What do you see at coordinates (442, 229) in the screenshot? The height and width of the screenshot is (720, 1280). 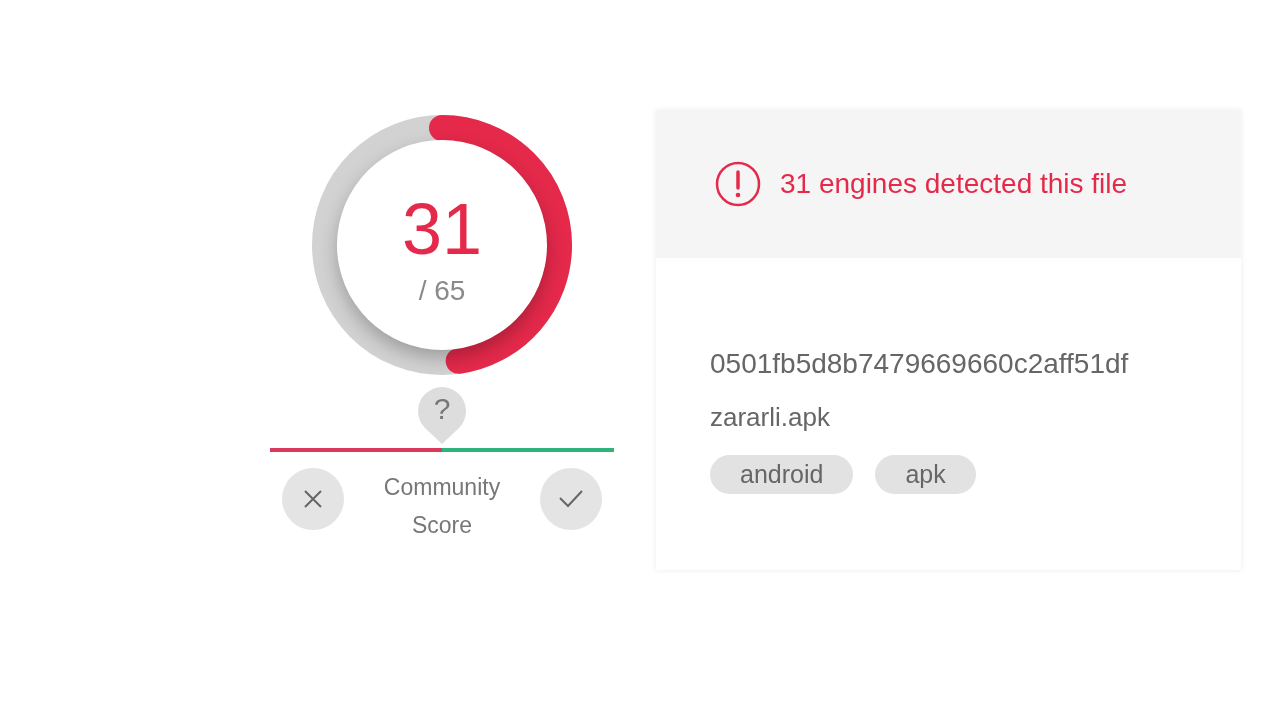 I see `detection-count: 31` at bounding box center [442, 229].